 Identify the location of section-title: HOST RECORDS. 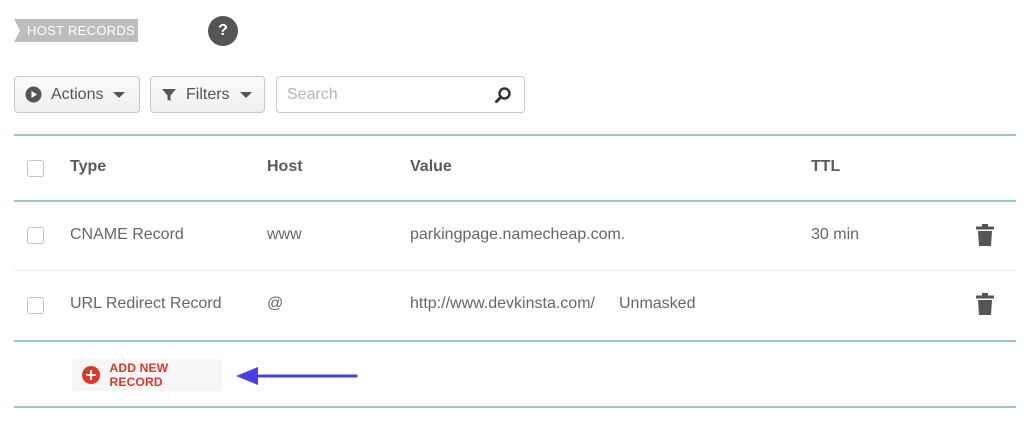
(81, 30).